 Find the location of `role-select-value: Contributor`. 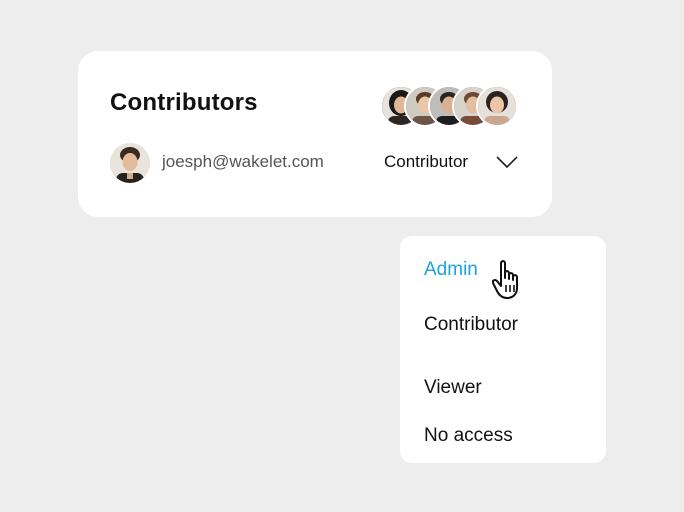

role-select-value: Contributor is located at coordinates (426, 161).